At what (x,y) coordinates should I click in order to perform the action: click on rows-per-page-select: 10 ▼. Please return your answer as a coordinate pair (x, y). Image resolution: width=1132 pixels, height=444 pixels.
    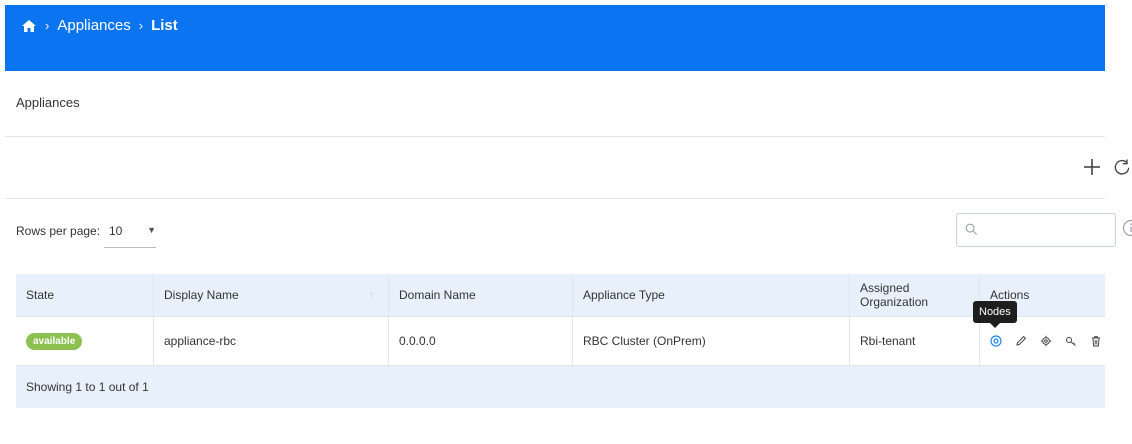
    Looking at the image, I should click on (130, 231).